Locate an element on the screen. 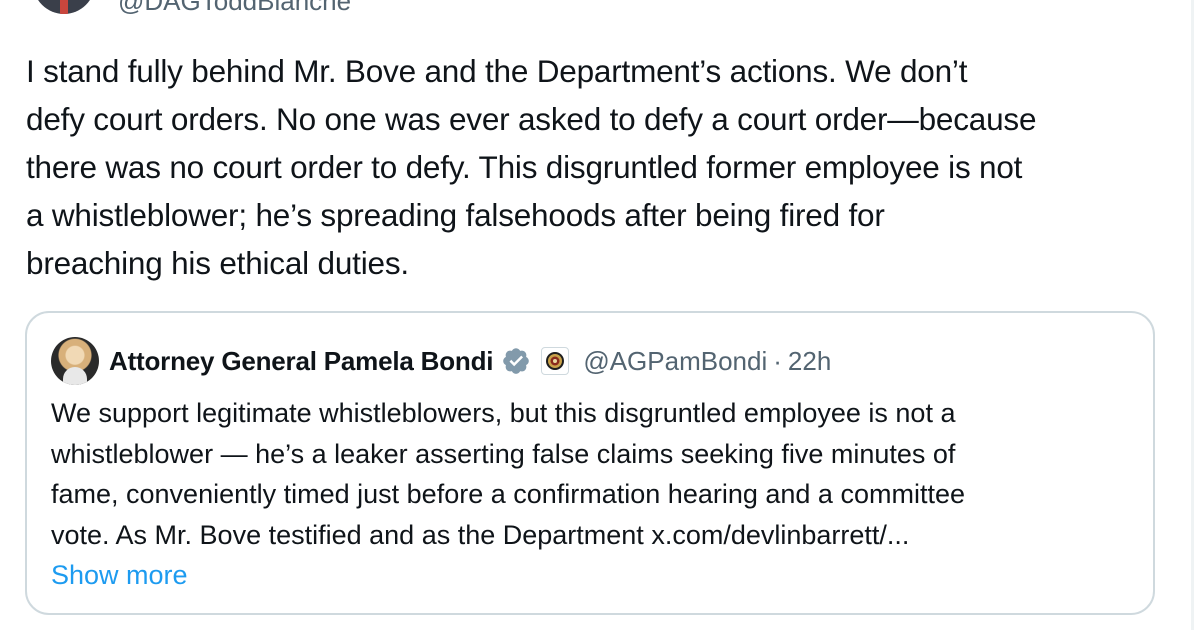 This screenshot has height=630, width=1194. doj-seal-icon is located at coordinates (555, 361).